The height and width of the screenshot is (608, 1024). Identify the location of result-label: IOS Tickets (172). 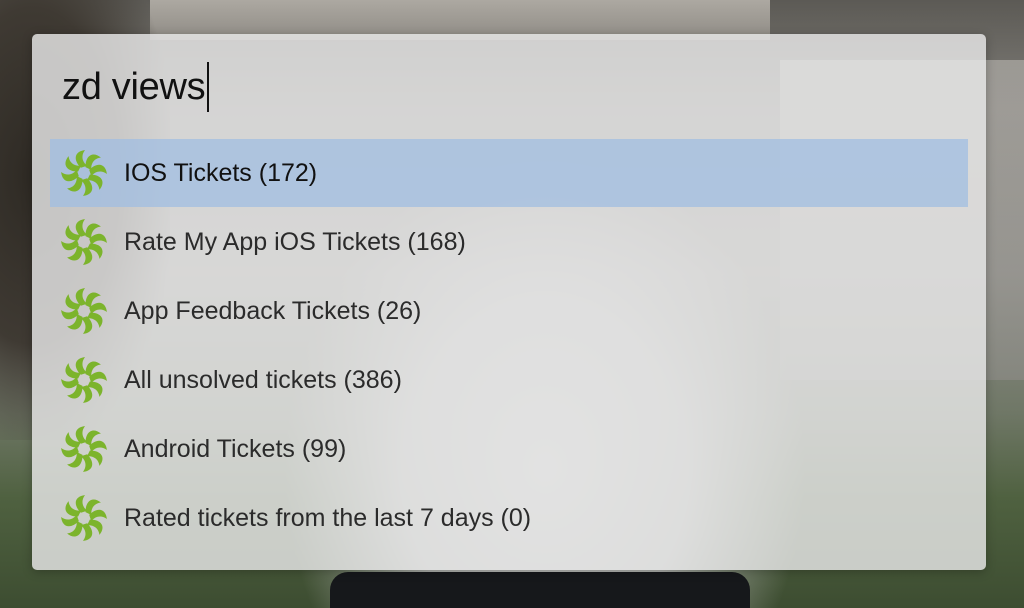
(221, 172).